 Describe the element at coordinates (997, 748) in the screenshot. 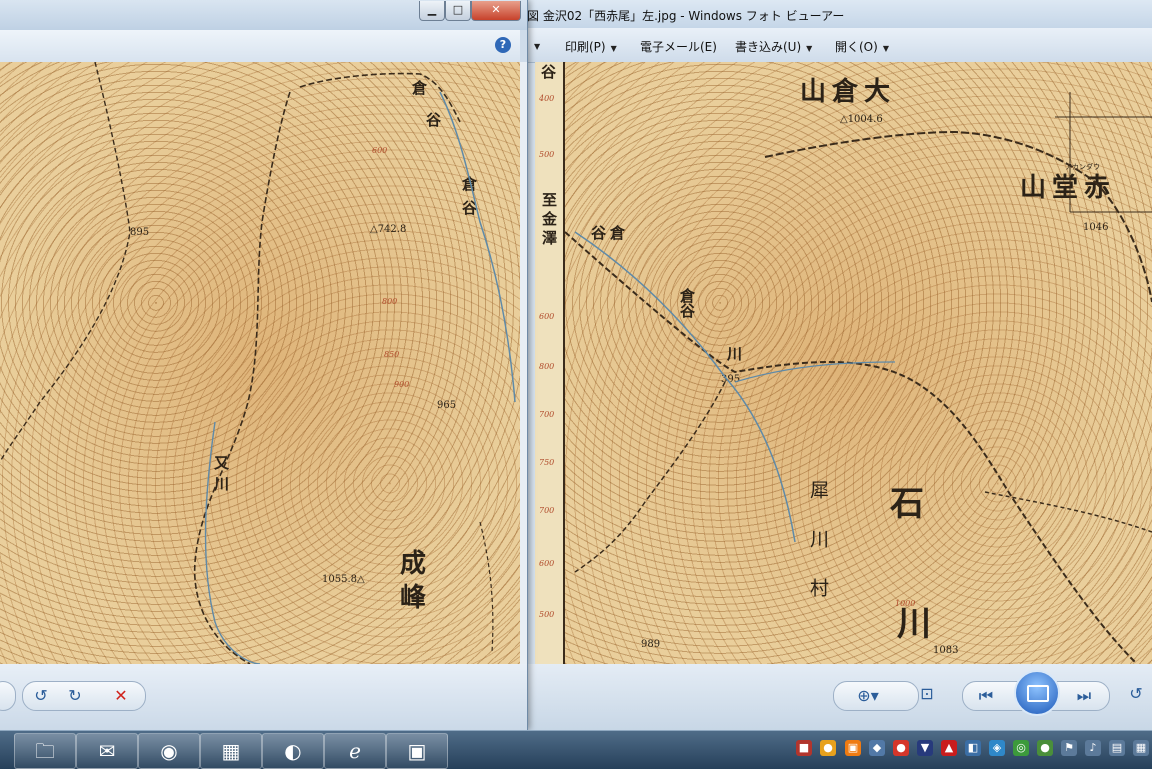

I see `tray-icon-9: ◈` at that location.